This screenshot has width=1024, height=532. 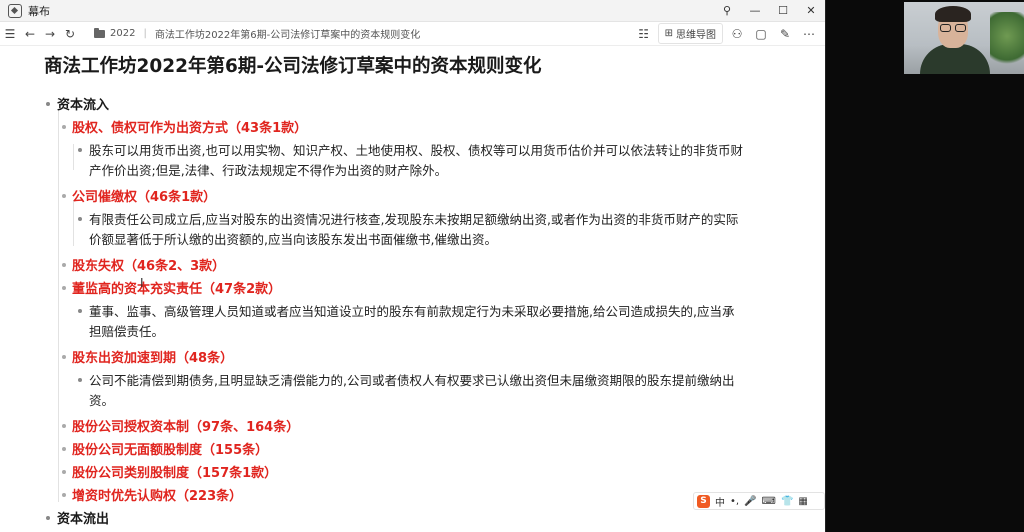 I want to click on outline-view-icon: ☷, so click(x=644, y=34).